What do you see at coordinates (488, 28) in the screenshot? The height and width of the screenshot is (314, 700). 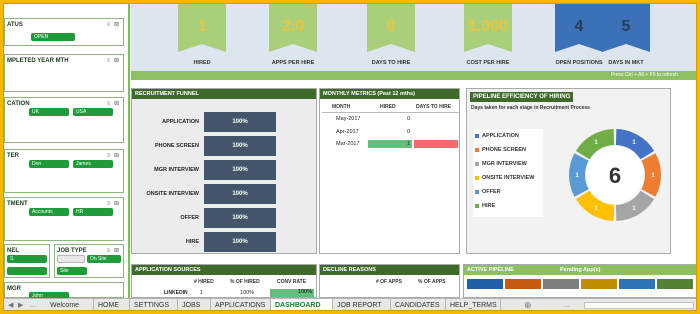 I see `kpi-banner: 1,000` at bounding box center [488, 28].